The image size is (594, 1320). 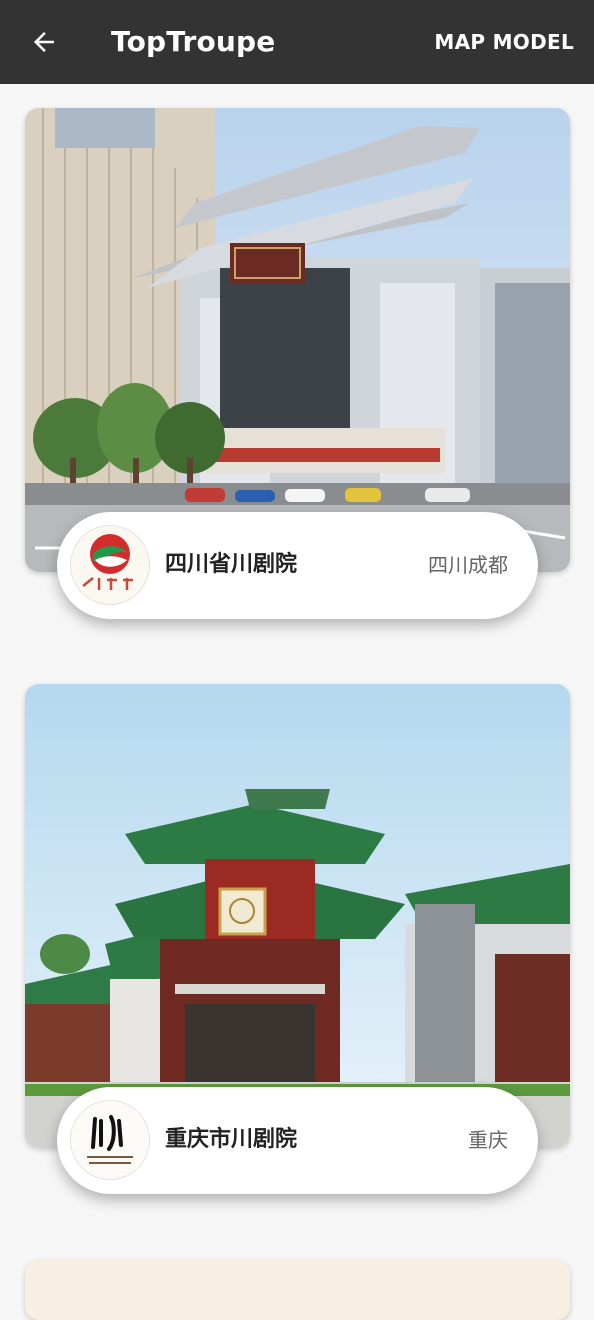 I want to click on troupe-info-pill: 四川省川剧院 四川成都, so click(x=297, y=565).